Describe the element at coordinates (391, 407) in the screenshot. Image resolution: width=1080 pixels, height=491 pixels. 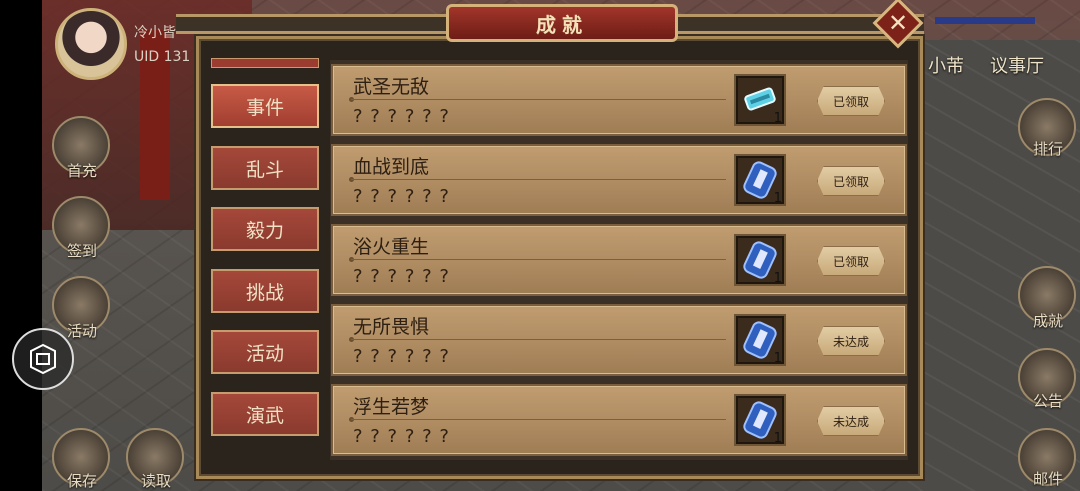
I see `achievement-name: 浮生若梦` at that location.